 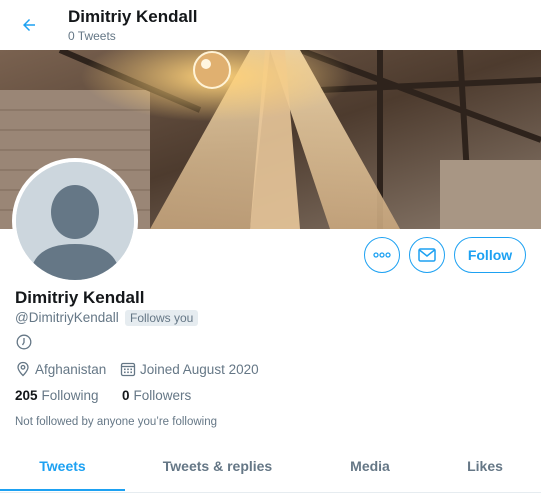 I want to click on profile-header: Dimitriy Kendall 0 Tweets, so click(x=270, y=25).